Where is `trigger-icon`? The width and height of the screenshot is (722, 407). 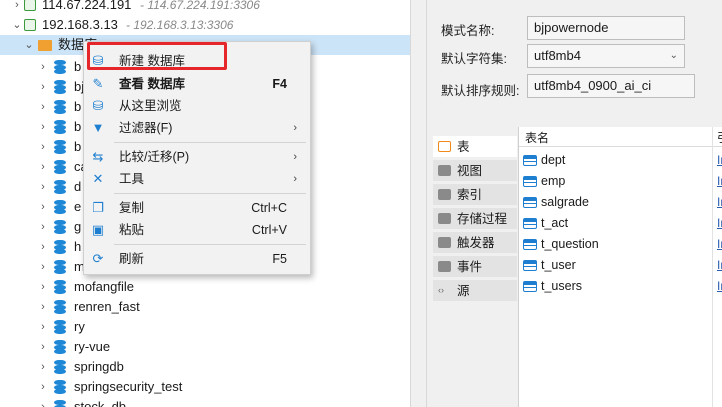
trigger-icon is located at coordinates (444, 242).